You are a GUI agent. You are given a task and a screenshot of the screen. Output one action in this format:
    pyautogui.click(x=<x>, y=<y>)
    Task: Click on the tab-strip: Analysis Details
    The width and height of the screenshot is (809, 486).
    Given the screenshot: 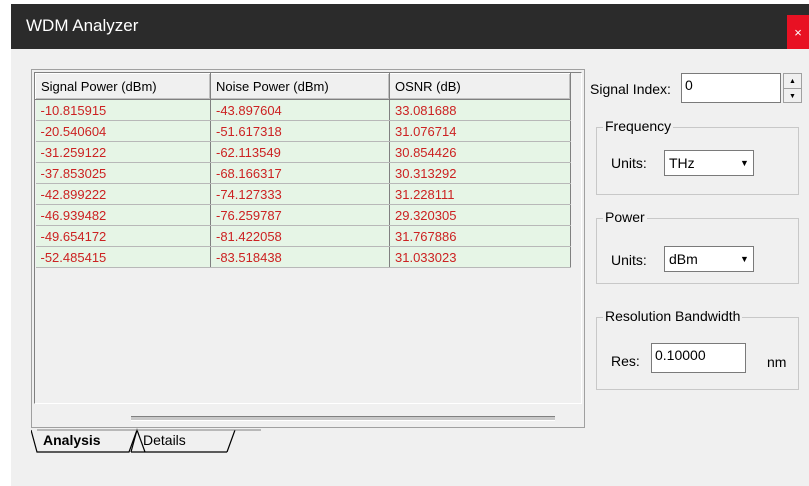 What is the action you would take?
    pyautogui.click(x=146, y=441)
    